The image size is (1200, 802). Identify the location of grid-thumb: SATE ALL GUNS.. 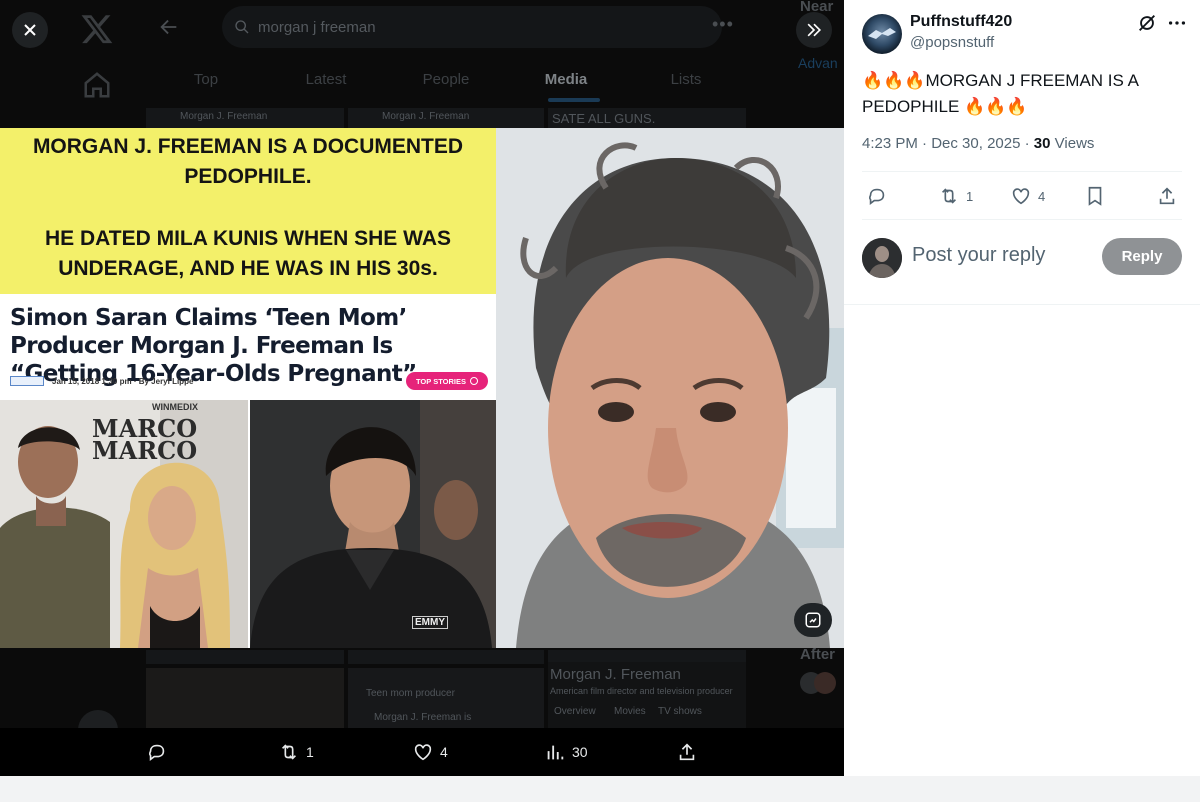
(647, 118).